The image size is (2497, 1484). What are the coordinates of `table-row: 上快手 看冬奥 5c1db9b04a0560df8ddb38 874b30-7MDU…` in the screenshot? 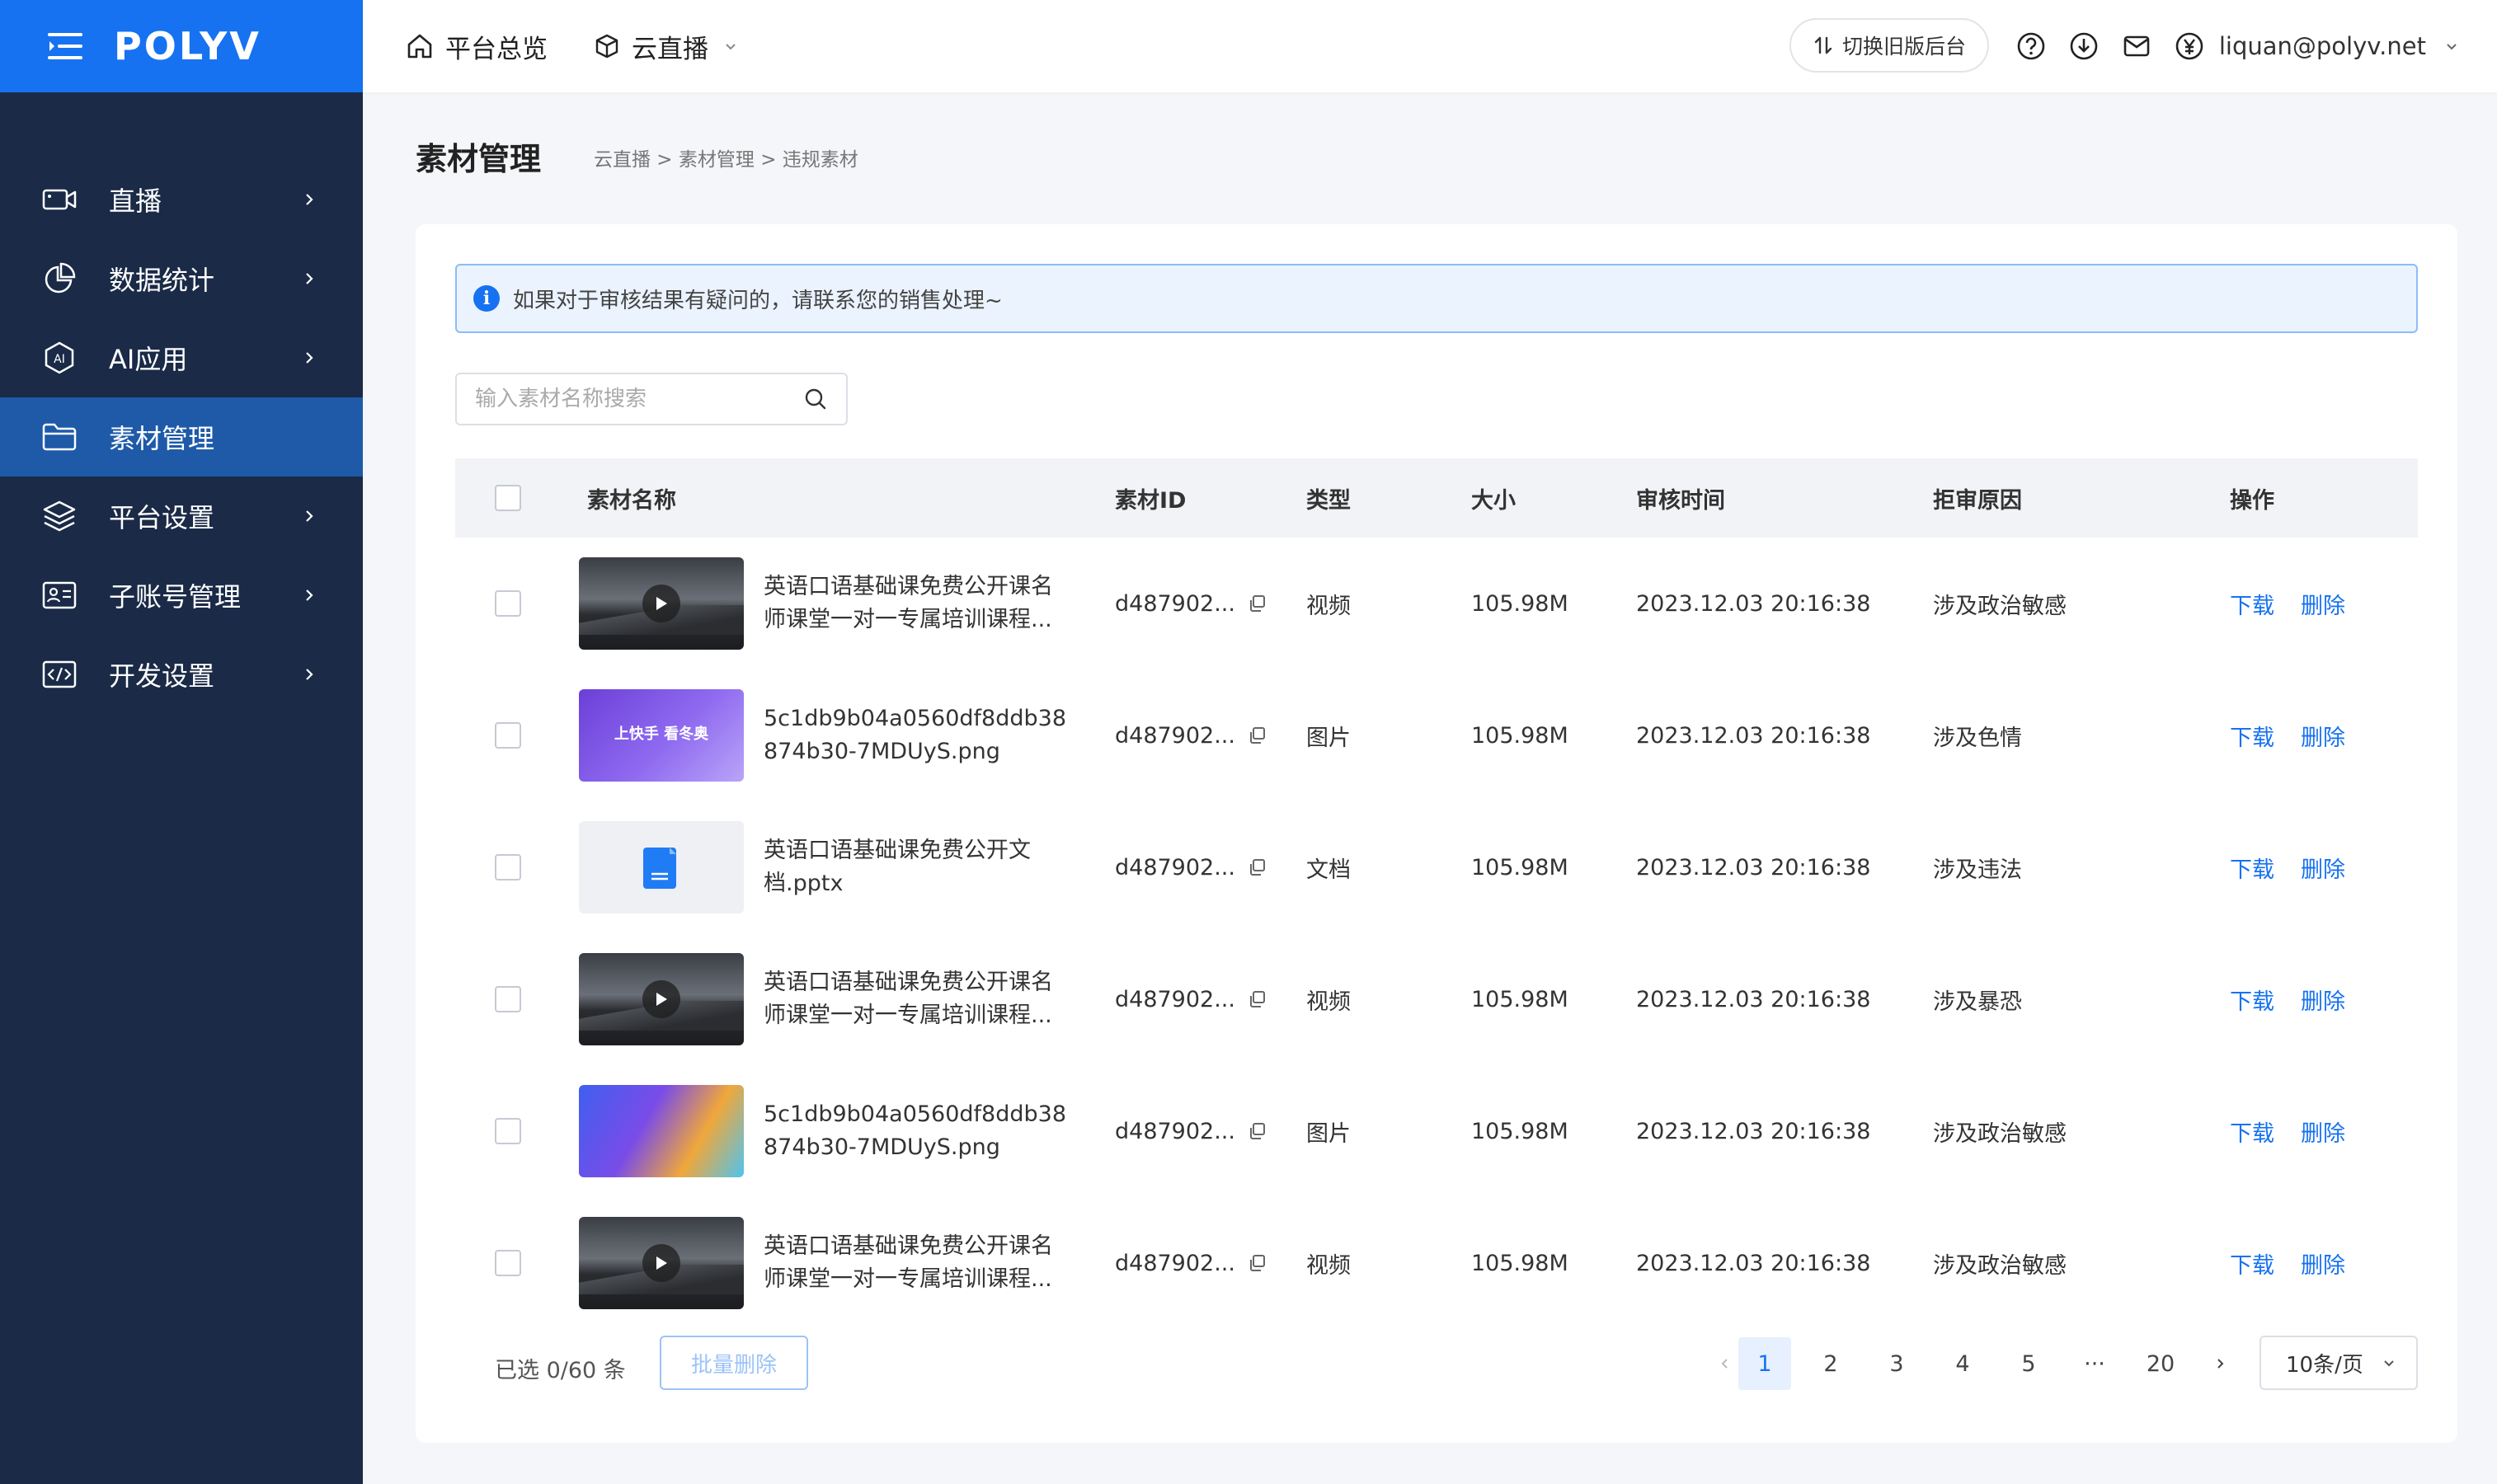 It's located at (1436, 735).